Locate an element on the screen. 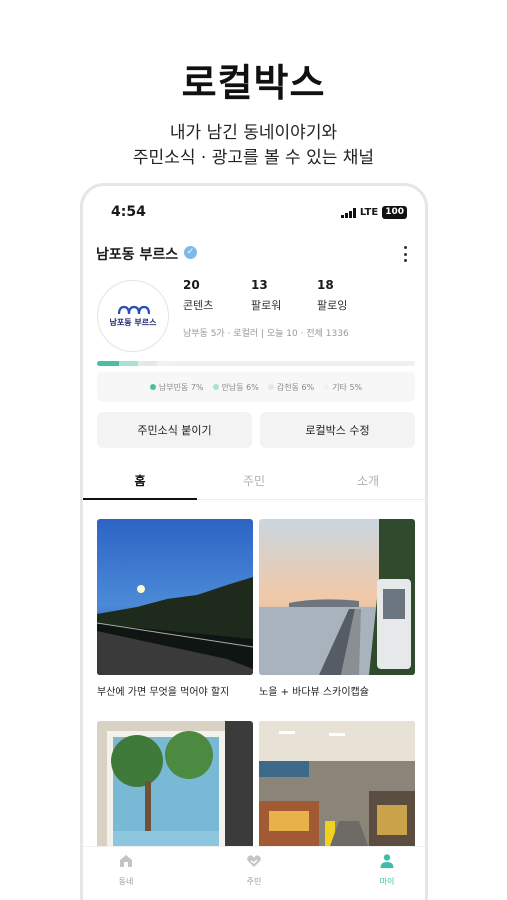 The width and height of the screenshot is (507, 900). legend-item: 기타 5% is located at coordinates (342, 387).